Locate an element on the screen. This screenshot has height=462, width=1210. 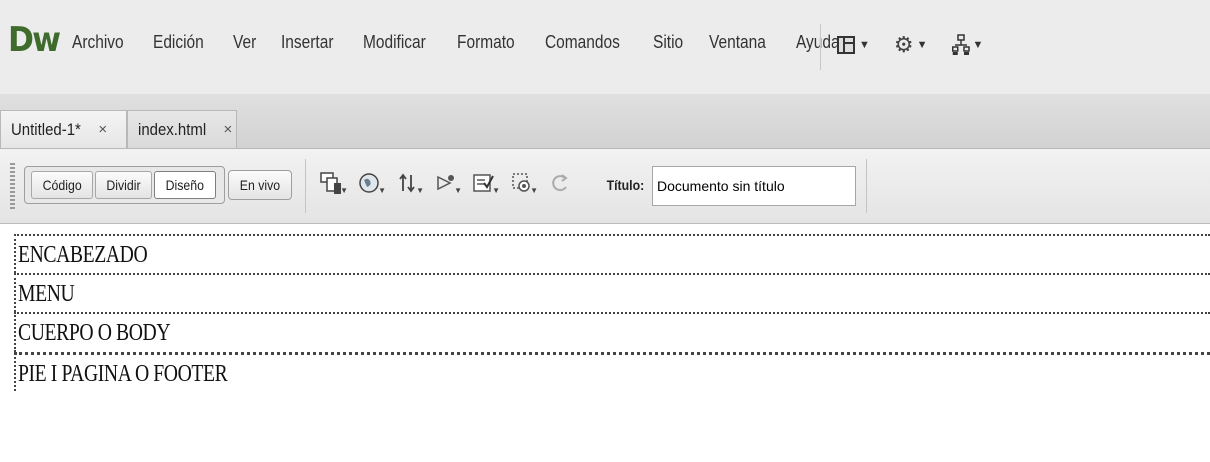
menu-separator is located at coordinates (820, 47).